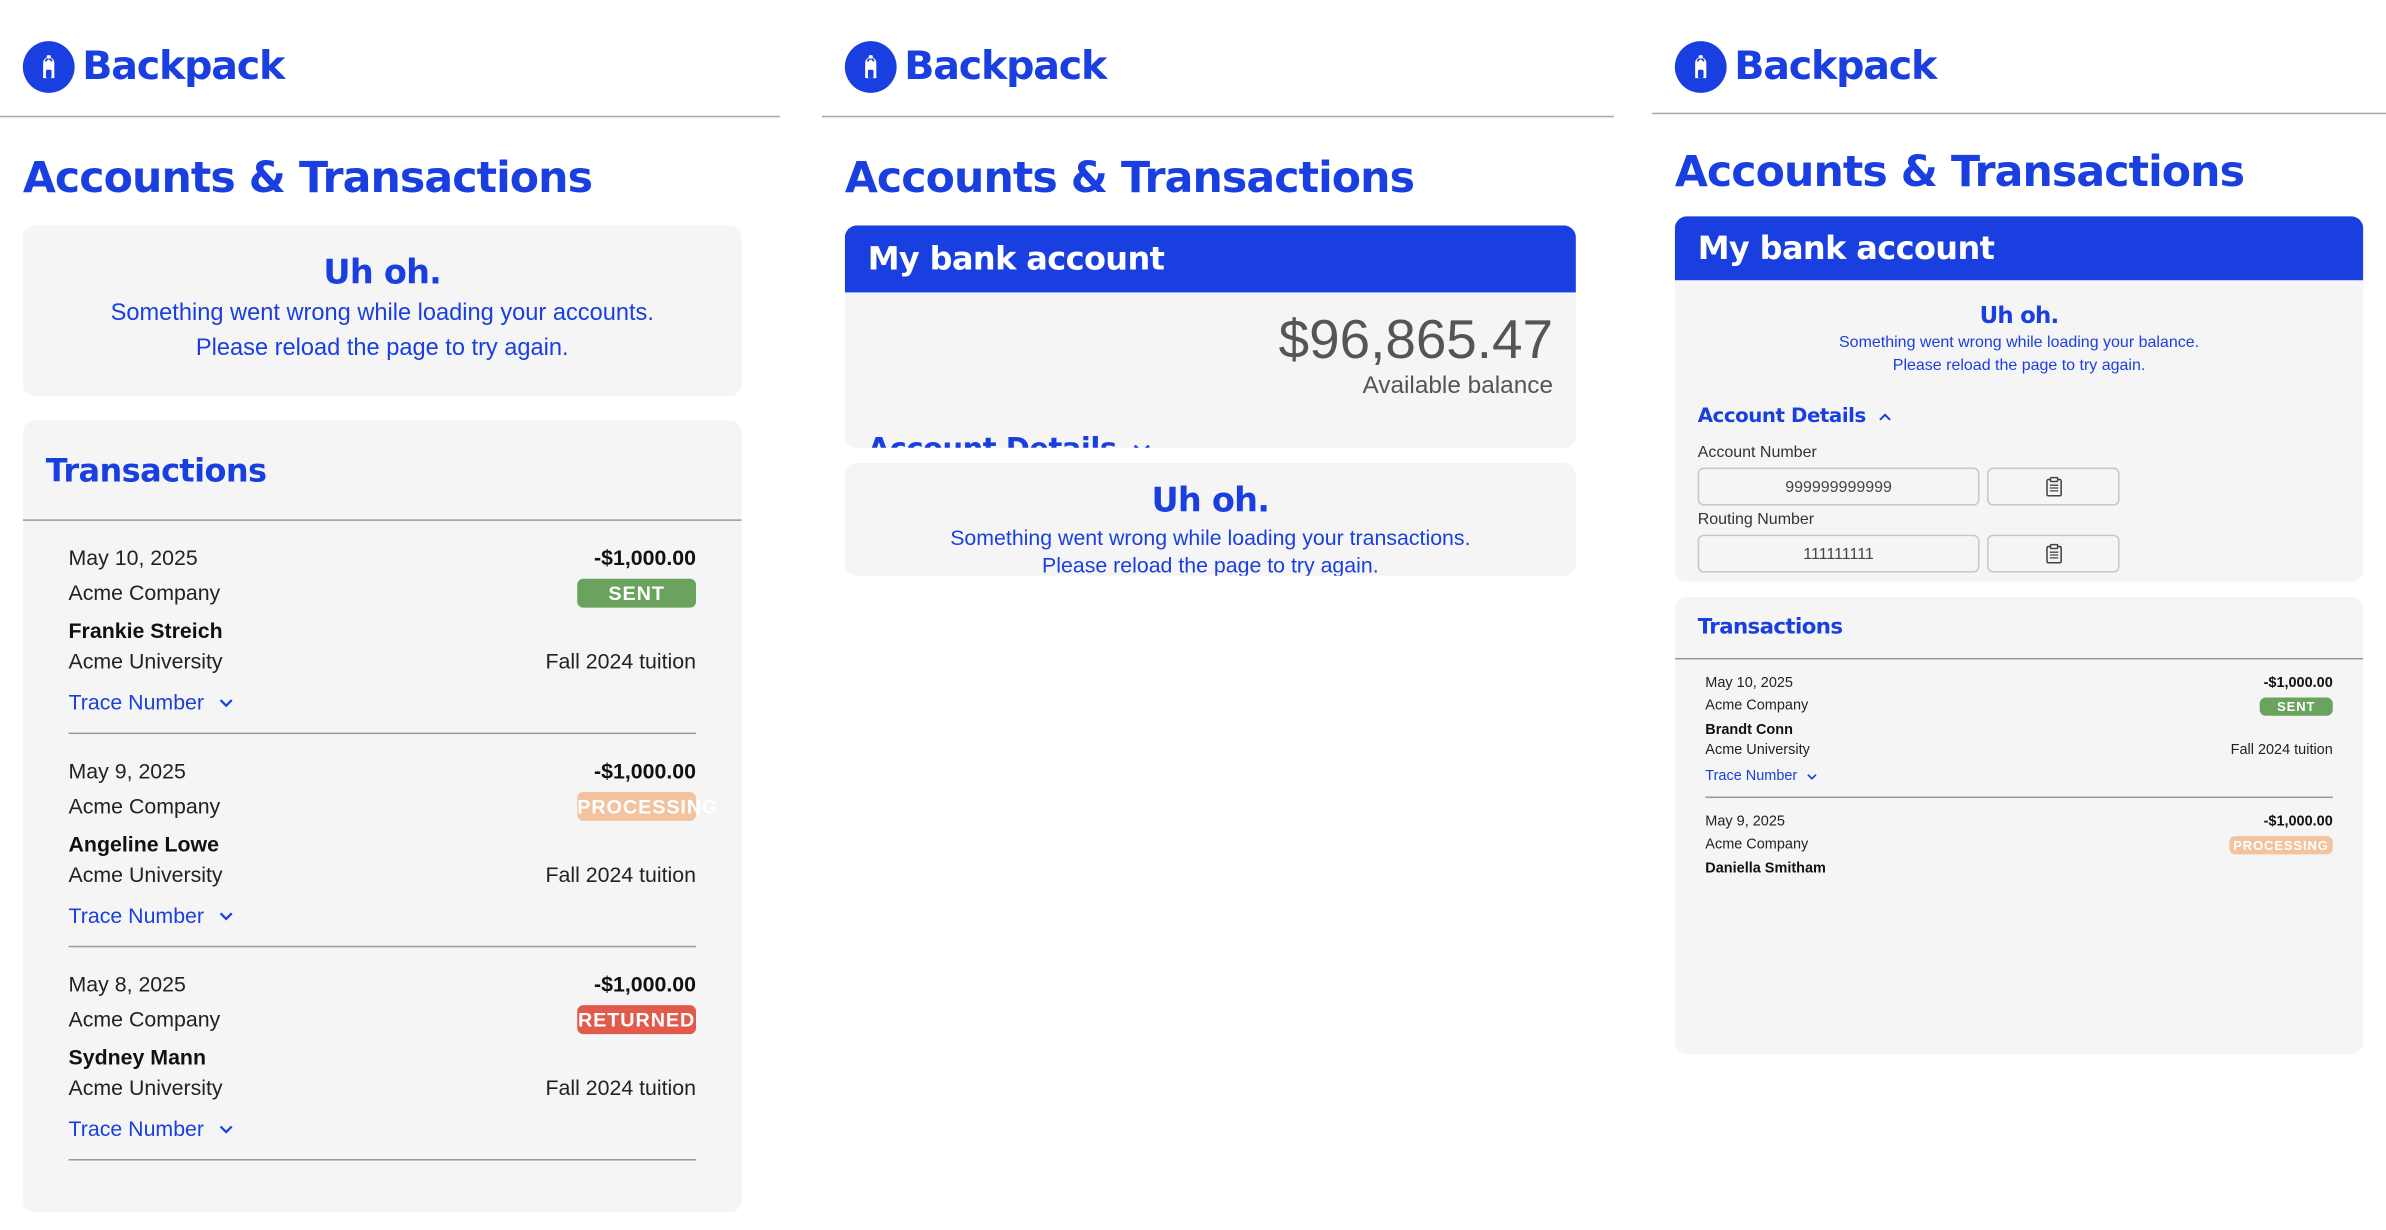 The width and height of the screenshot is (2386, 1230). Describe the element at coordinates (1838, 553) in the screenshot. I see `routing-number-field: 111111111` at that location.